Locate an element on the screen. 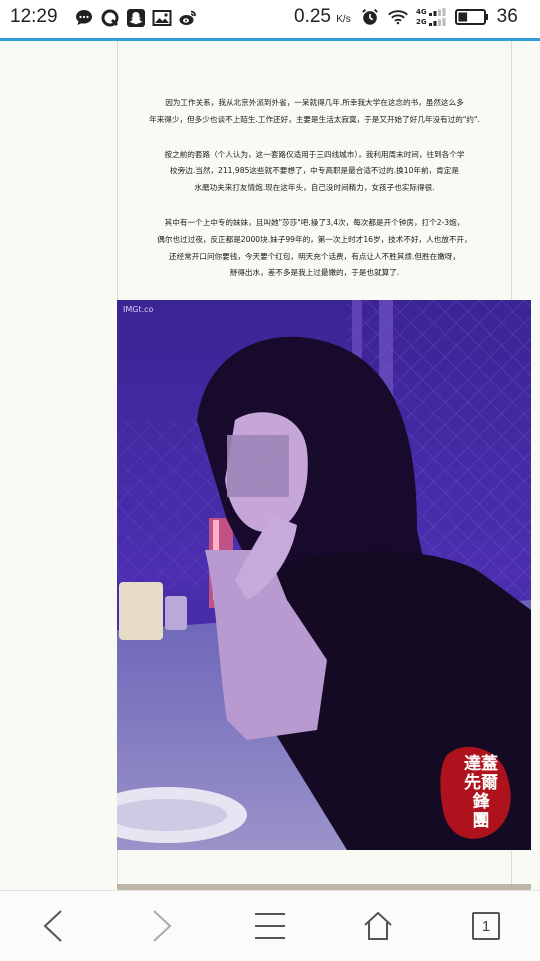  notification-icons is located at coordinates (136, 18).